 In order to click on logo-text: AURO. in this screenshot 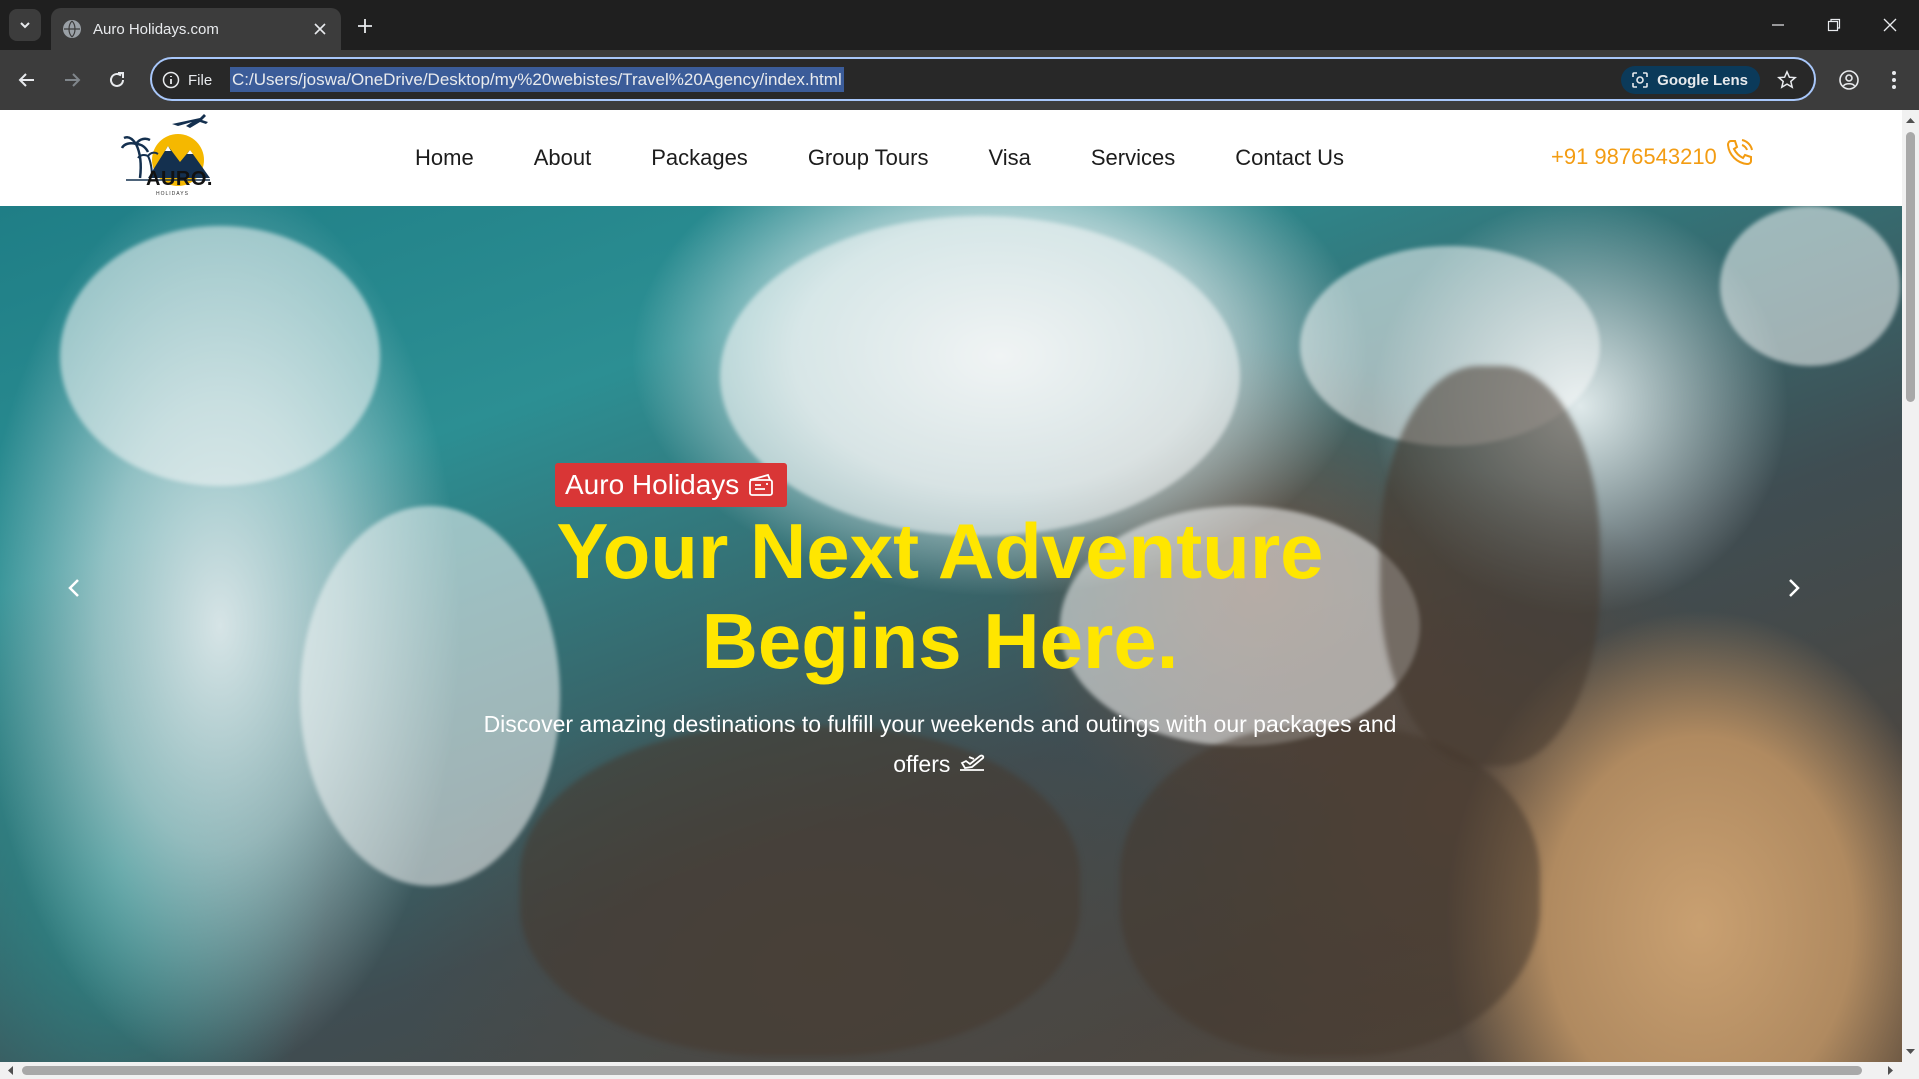, I will do `click(179, 179)`.